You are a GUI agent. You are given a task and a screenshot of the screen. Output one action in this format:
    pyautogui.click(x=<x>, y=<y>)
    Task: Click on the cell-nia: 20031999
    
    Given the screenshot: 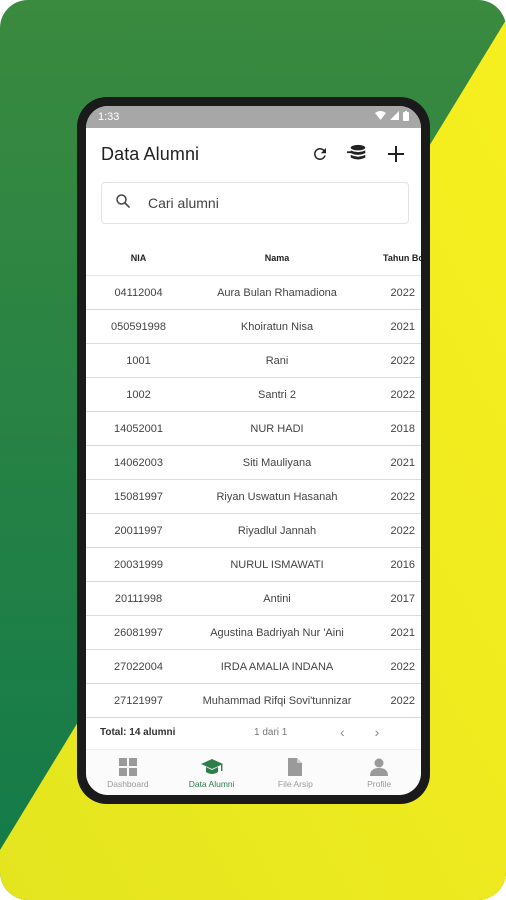 What is the action you would take?
    pyautogui.click(x=138, y=564)
    